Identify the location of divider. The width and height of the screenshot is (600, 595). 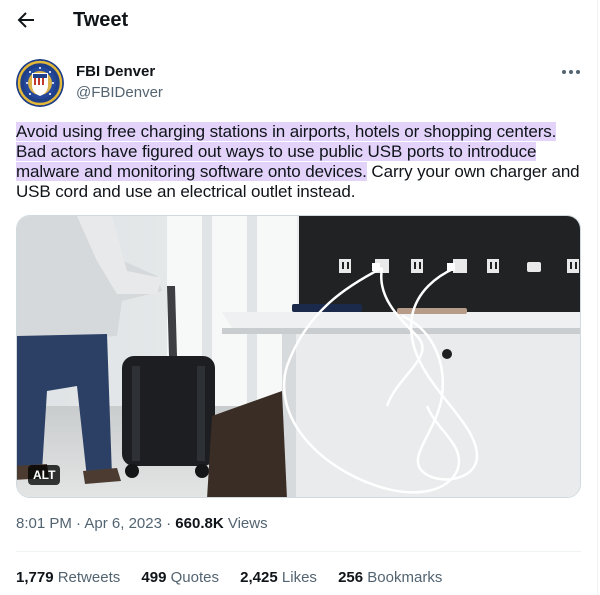
(298, 551).